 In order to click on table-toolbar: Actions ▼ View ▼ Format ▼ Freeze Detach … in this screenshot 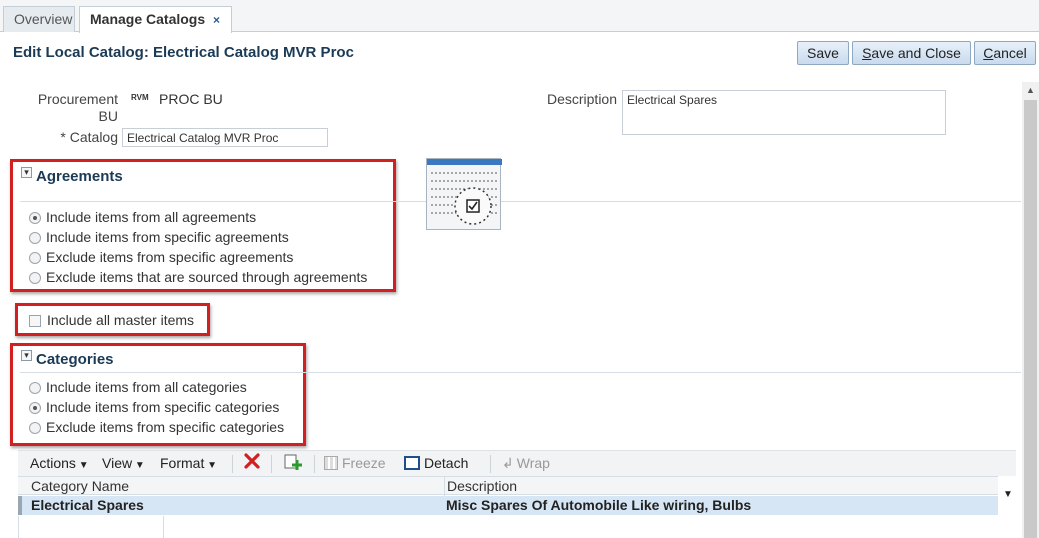, I will do `click(517, 463)`.